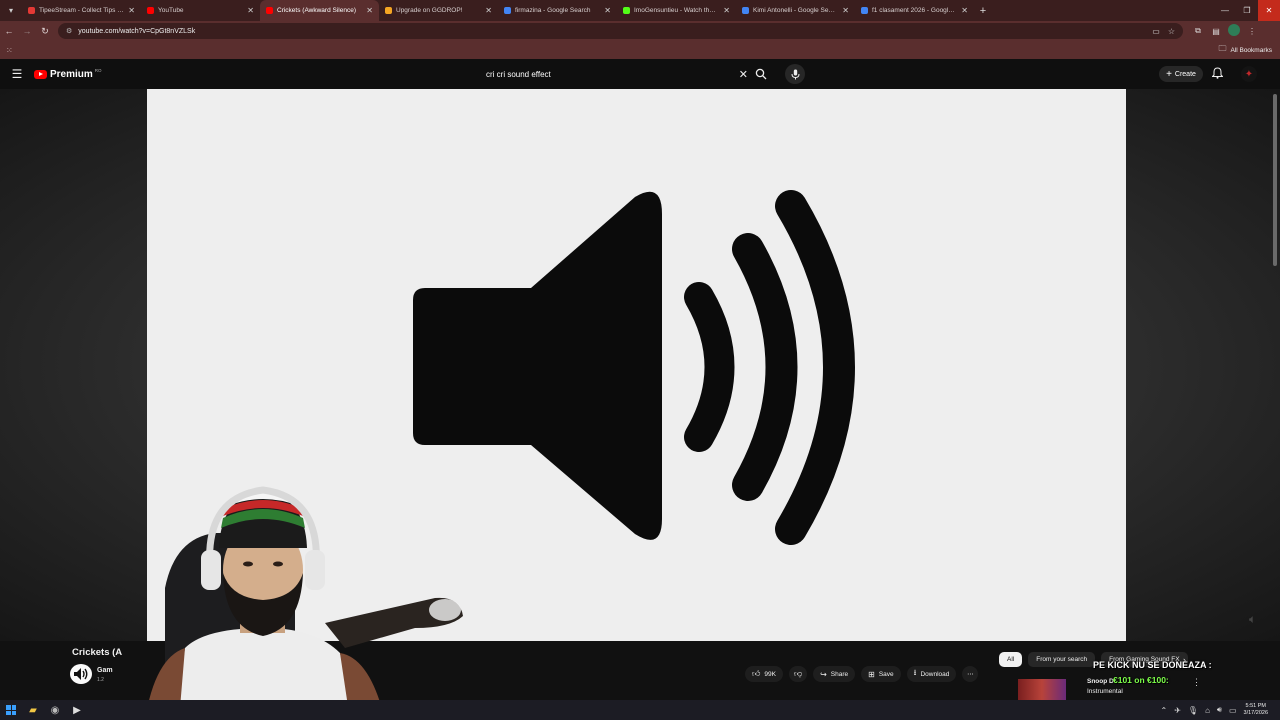 This screenshot has width=1280, height=720. I want to click on windows-taskbar: ▰ ◉ ▶, so click(640, 710).